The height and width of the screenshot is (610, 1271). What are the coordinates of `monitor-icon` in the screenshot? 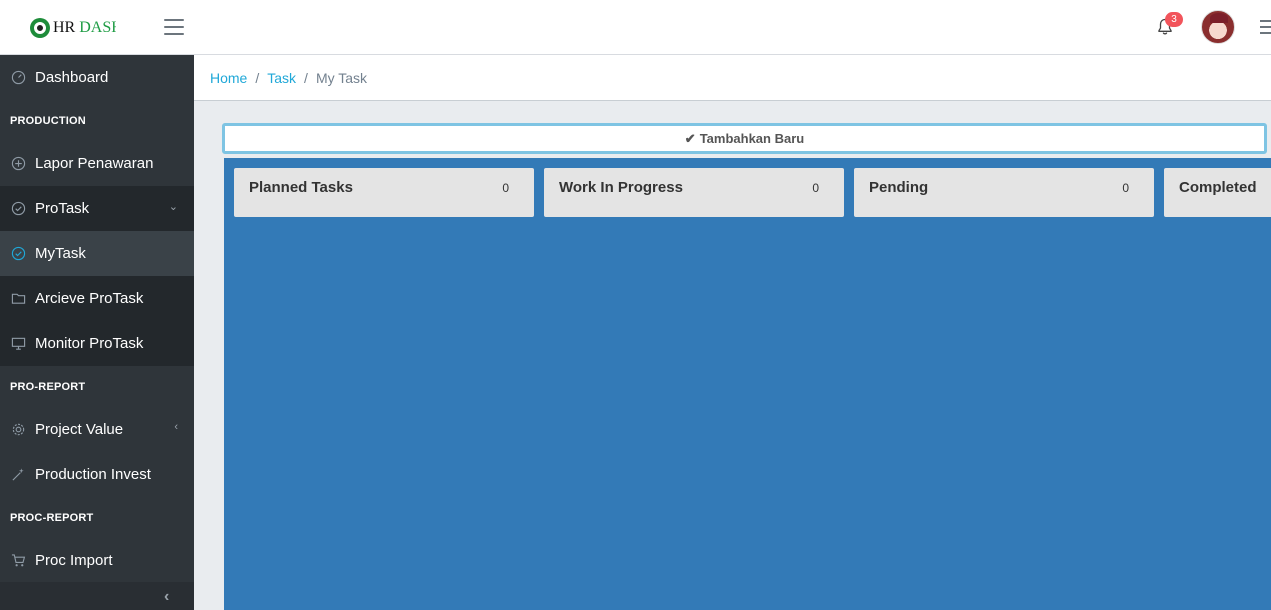 It's located at (18, 344).